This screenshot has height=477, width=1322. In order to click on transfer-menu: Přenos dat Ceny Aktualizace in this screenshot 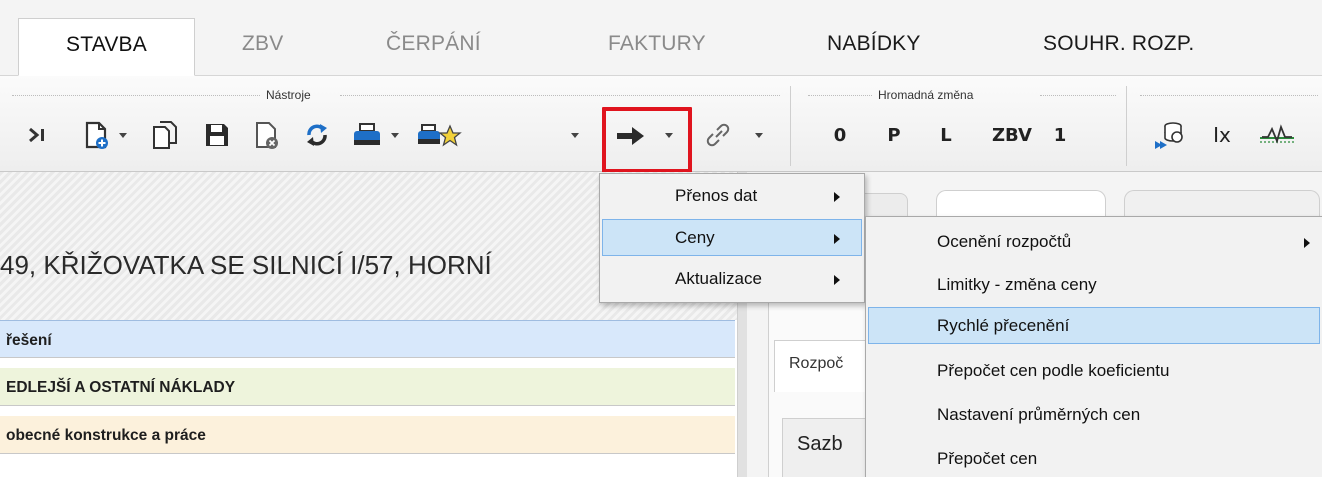, I will do `click(732, 238)`.